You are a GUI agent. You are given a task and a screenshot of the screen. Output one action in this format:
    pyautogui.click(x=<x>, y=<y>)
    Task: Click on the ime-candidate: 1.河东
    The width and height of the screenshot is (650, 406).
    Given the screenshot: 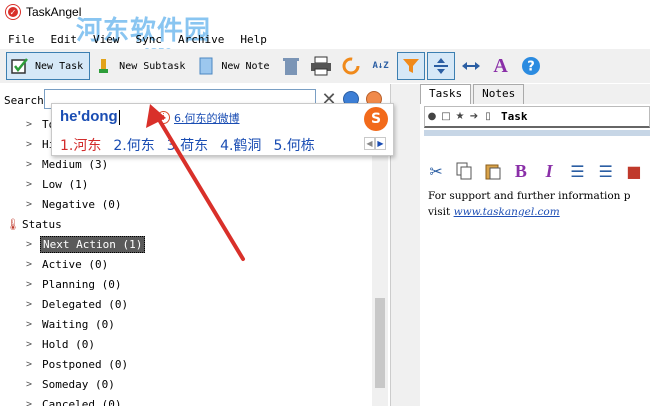 What is the action you would take?
    pyautogui.click(x=80, y=145)
    